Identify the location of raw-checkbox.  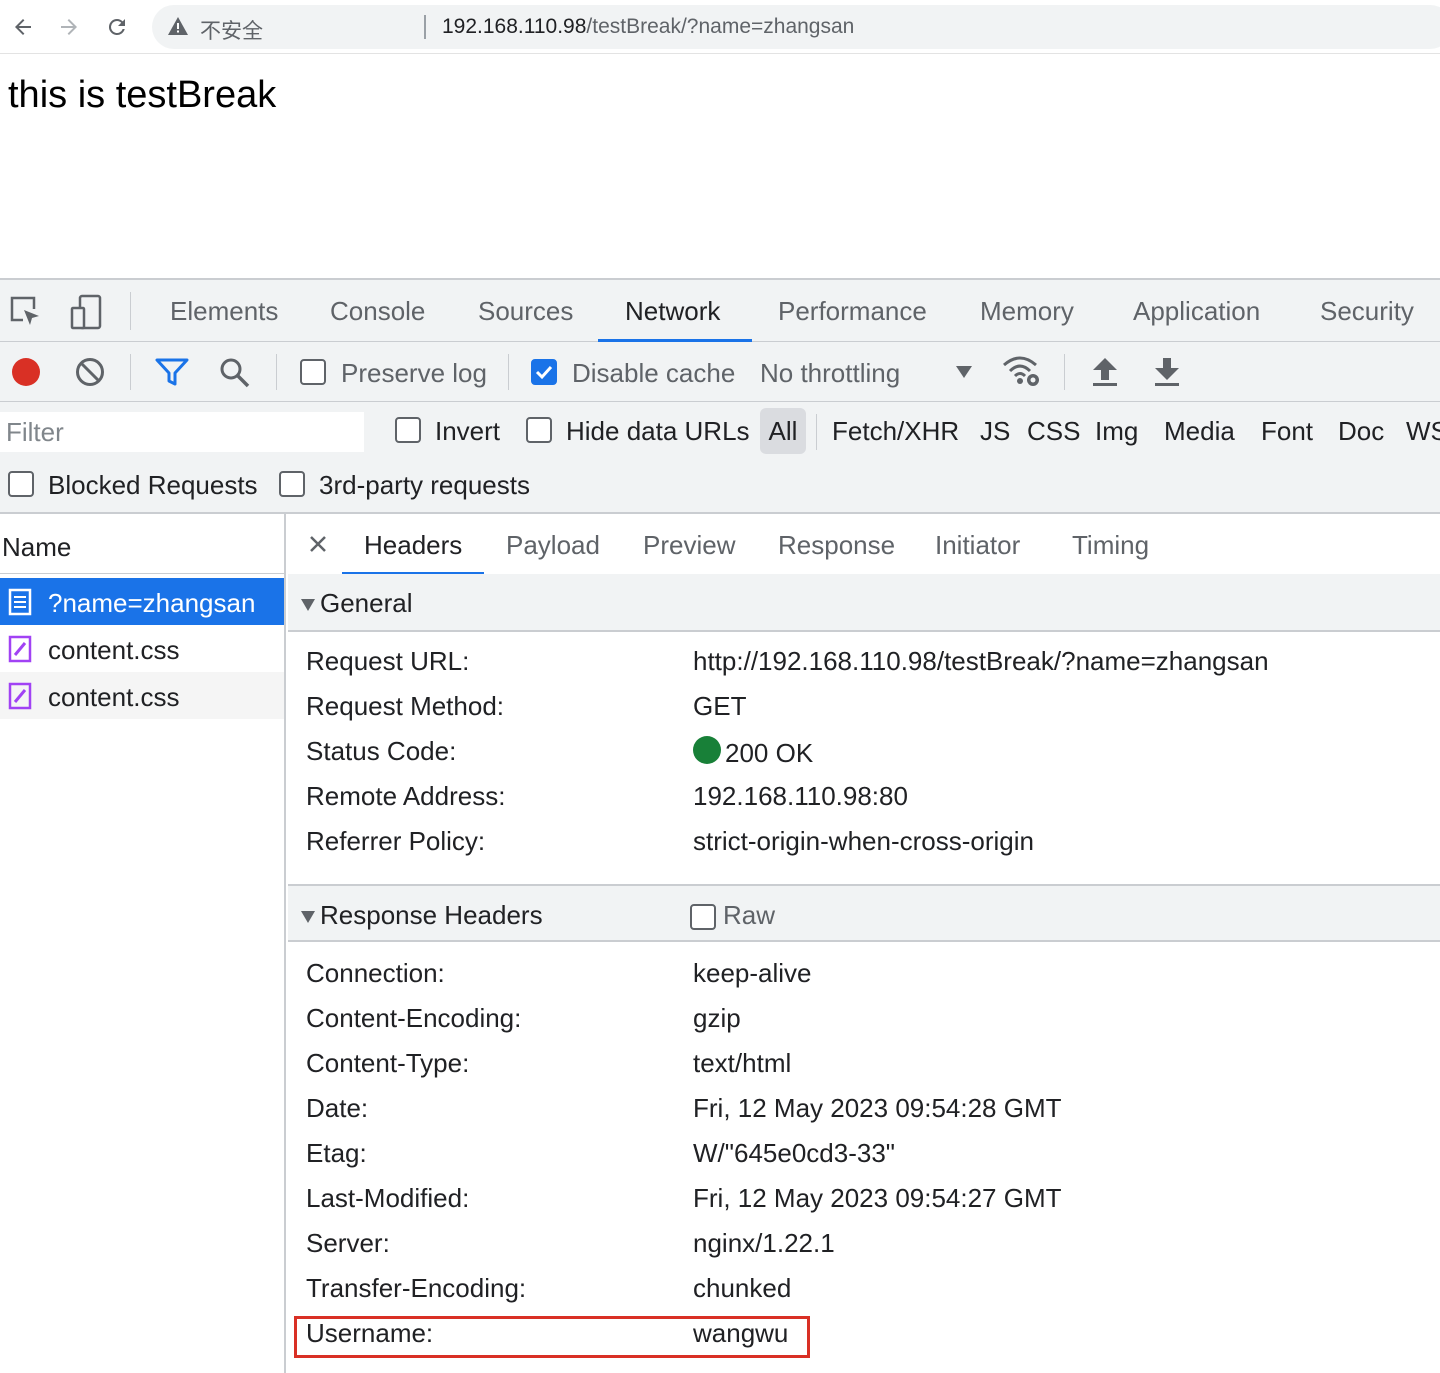
(703, 917).